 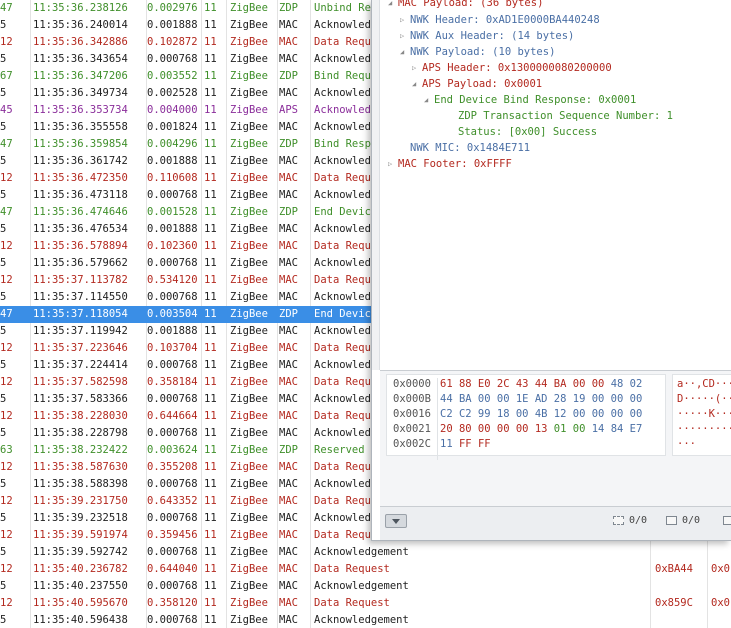 What do you see at coordinates (172, 603) in the screenshot?
I see `delta-time-cell: 0.358120` at bounding box center [172, 603].